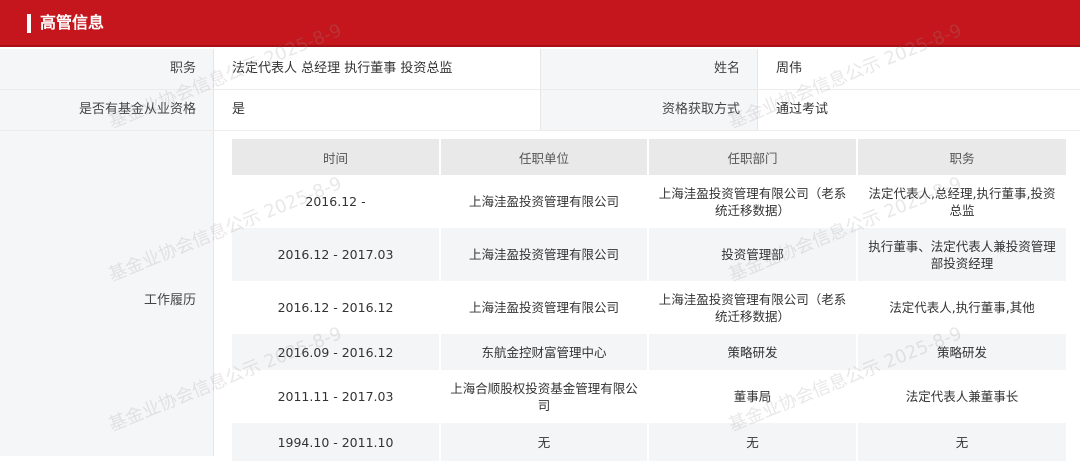  Describe the element at coordinates (961, 157) in the screenshot. I see `col-header-position: 职务` at that location.